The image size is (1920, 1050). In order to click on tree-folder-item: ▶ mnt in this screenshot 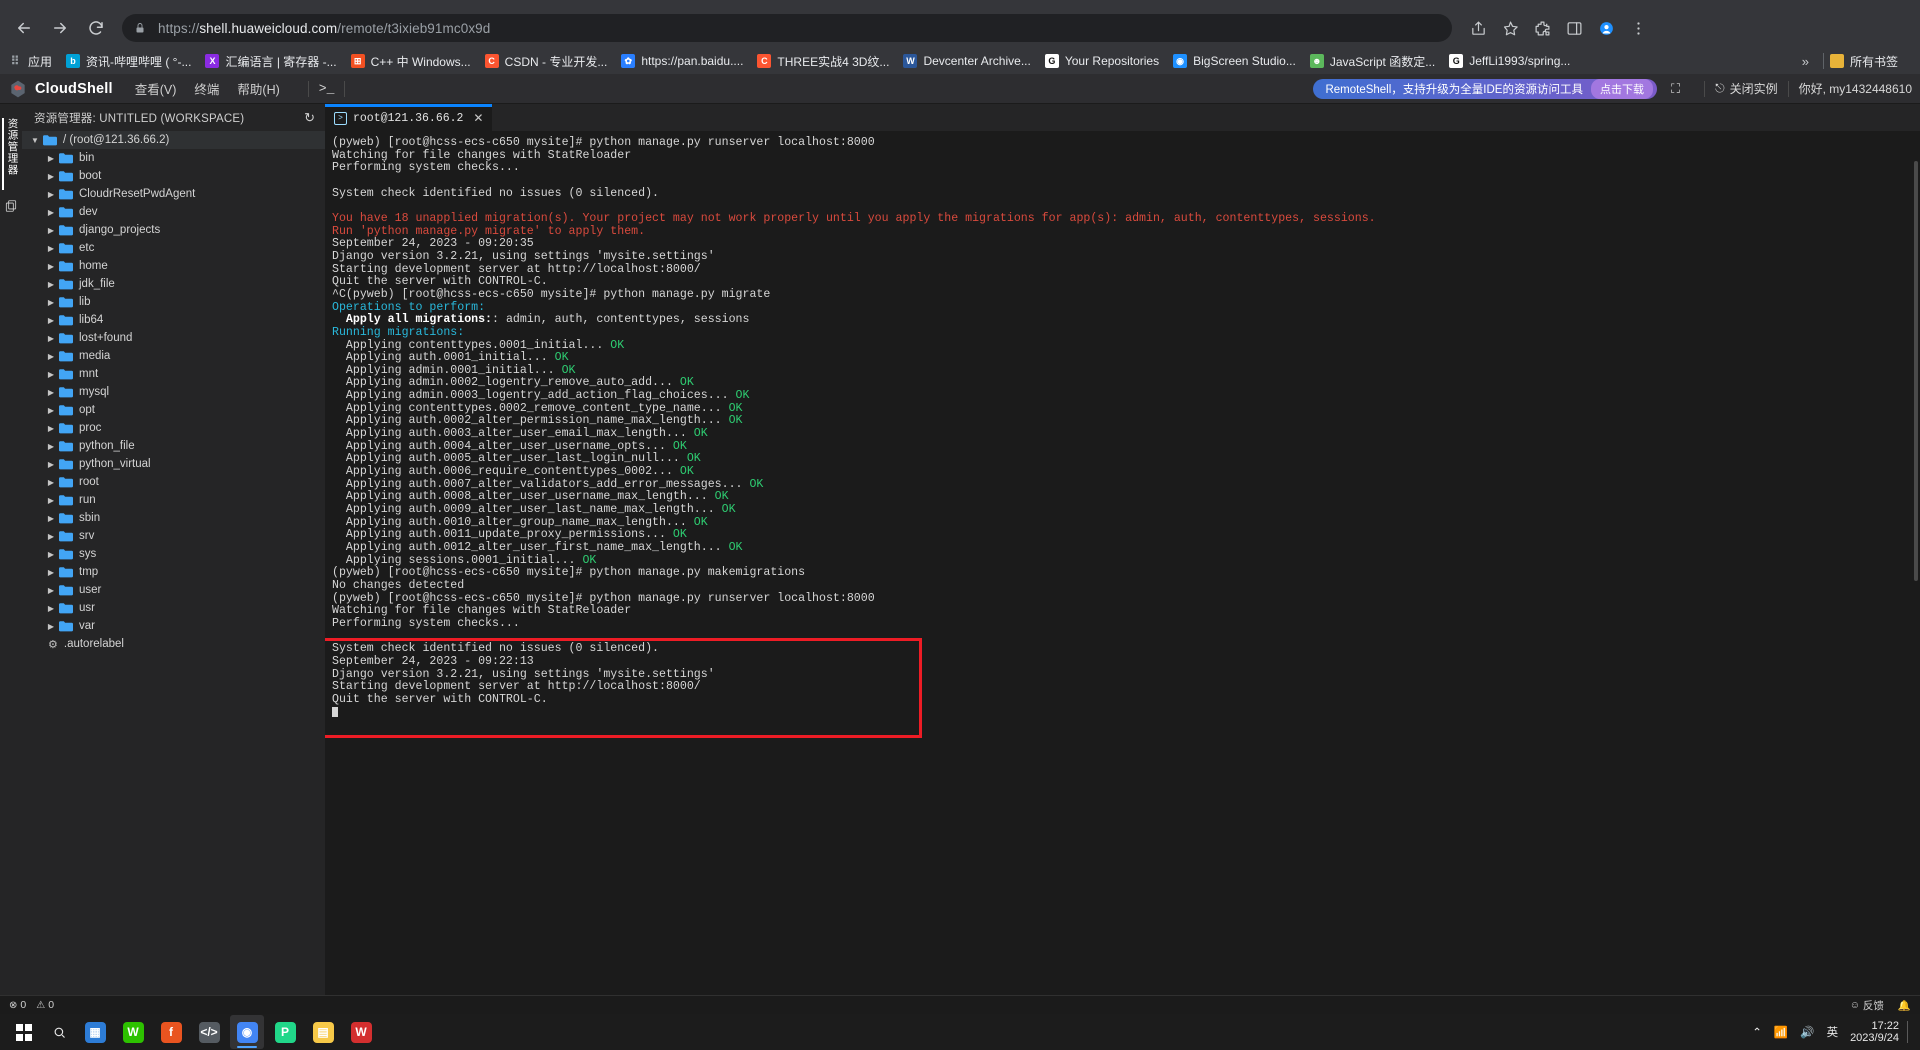, I will do `click(173, 374)`.